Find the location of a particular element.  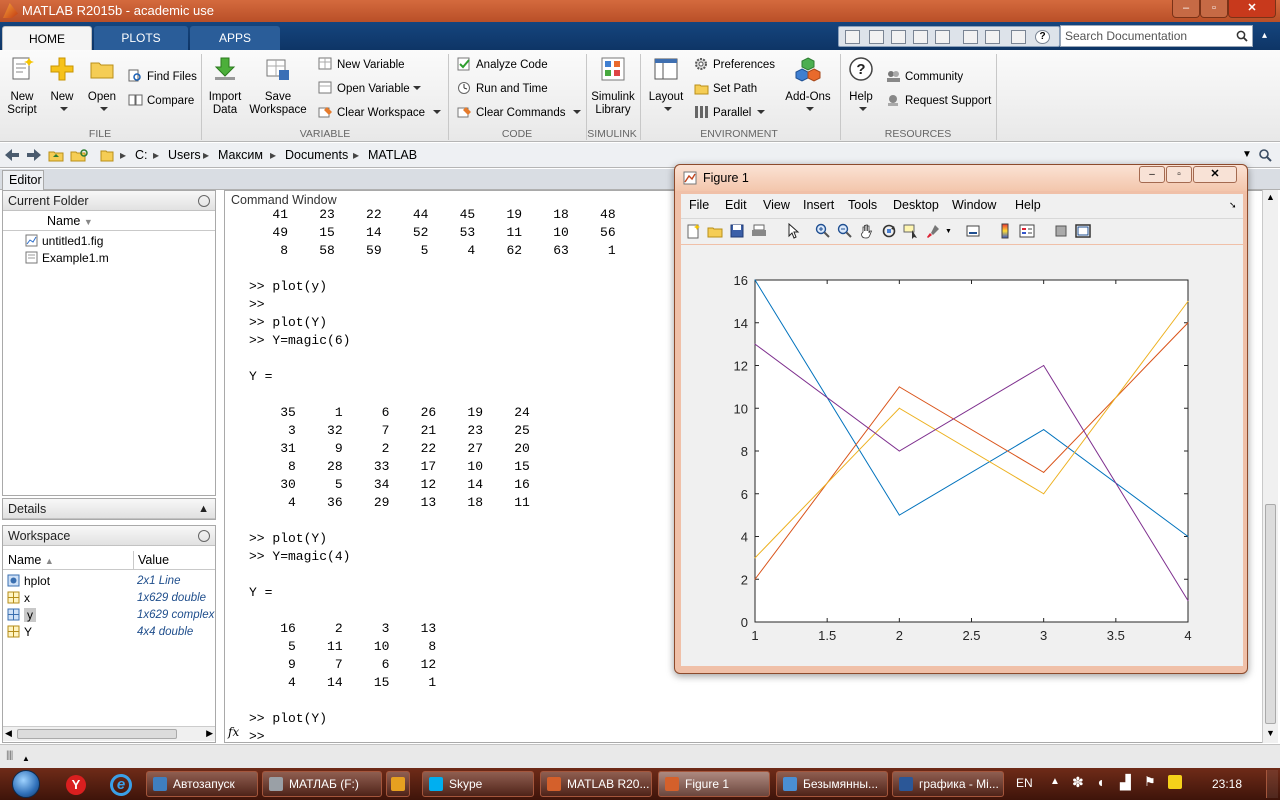

crumb-matlab: MATLAB is located at coordinates (392, 155).